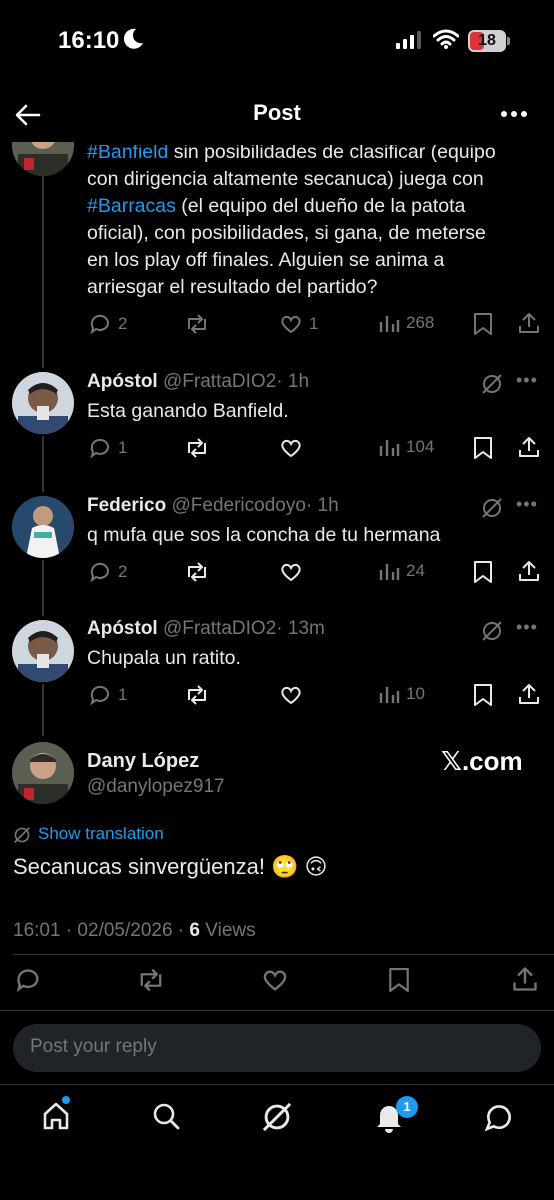  What do you see at coordinates (514, 114) in the screenshot?
I see `more-options-icon-overlay` at bounding box center [514, 114].